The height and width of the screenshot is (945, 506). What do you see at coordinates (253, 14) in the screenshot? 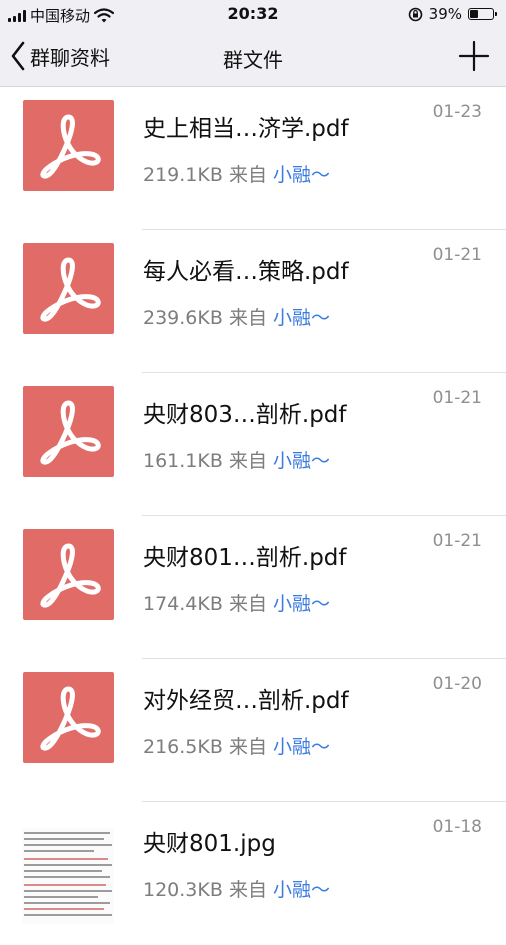
I see `status-bar: 中国移动 20:32 39%` at bounding box center [253, 14].